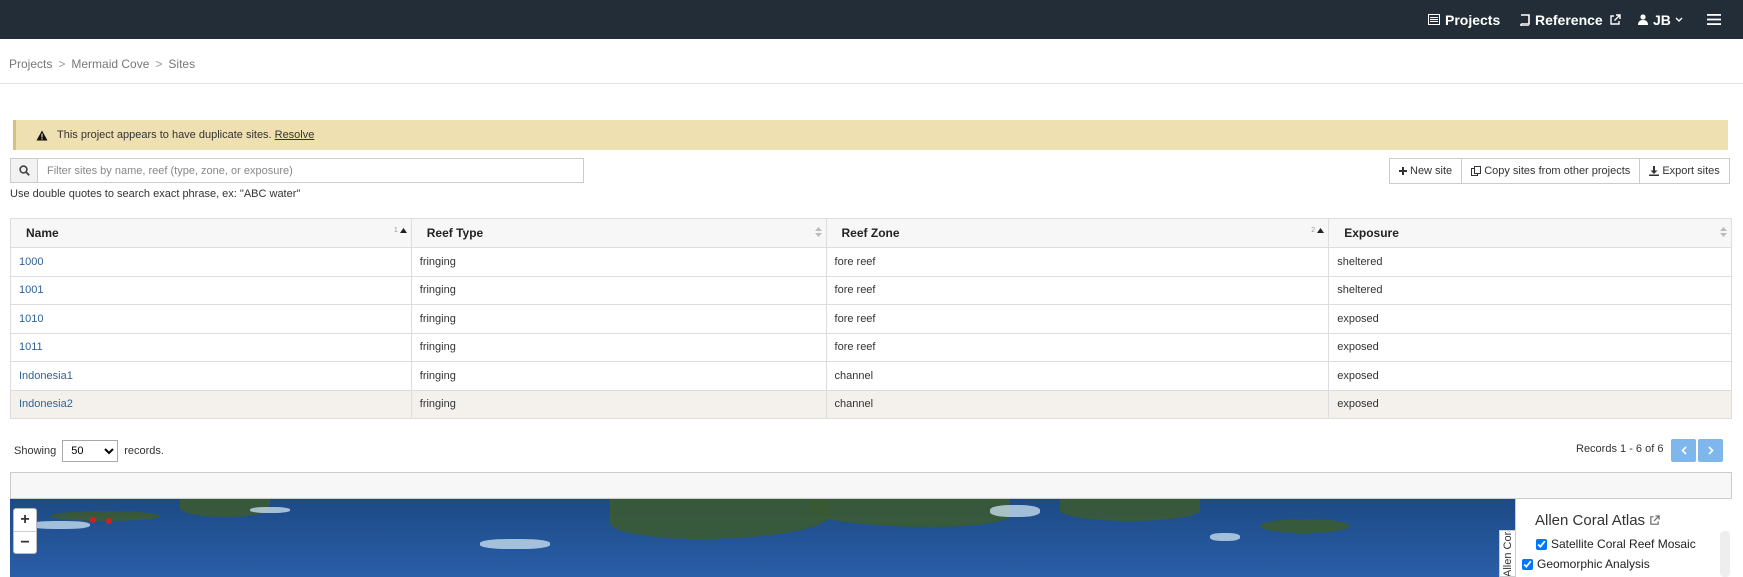  I want to click on copy-icon, so click(1476, 171).